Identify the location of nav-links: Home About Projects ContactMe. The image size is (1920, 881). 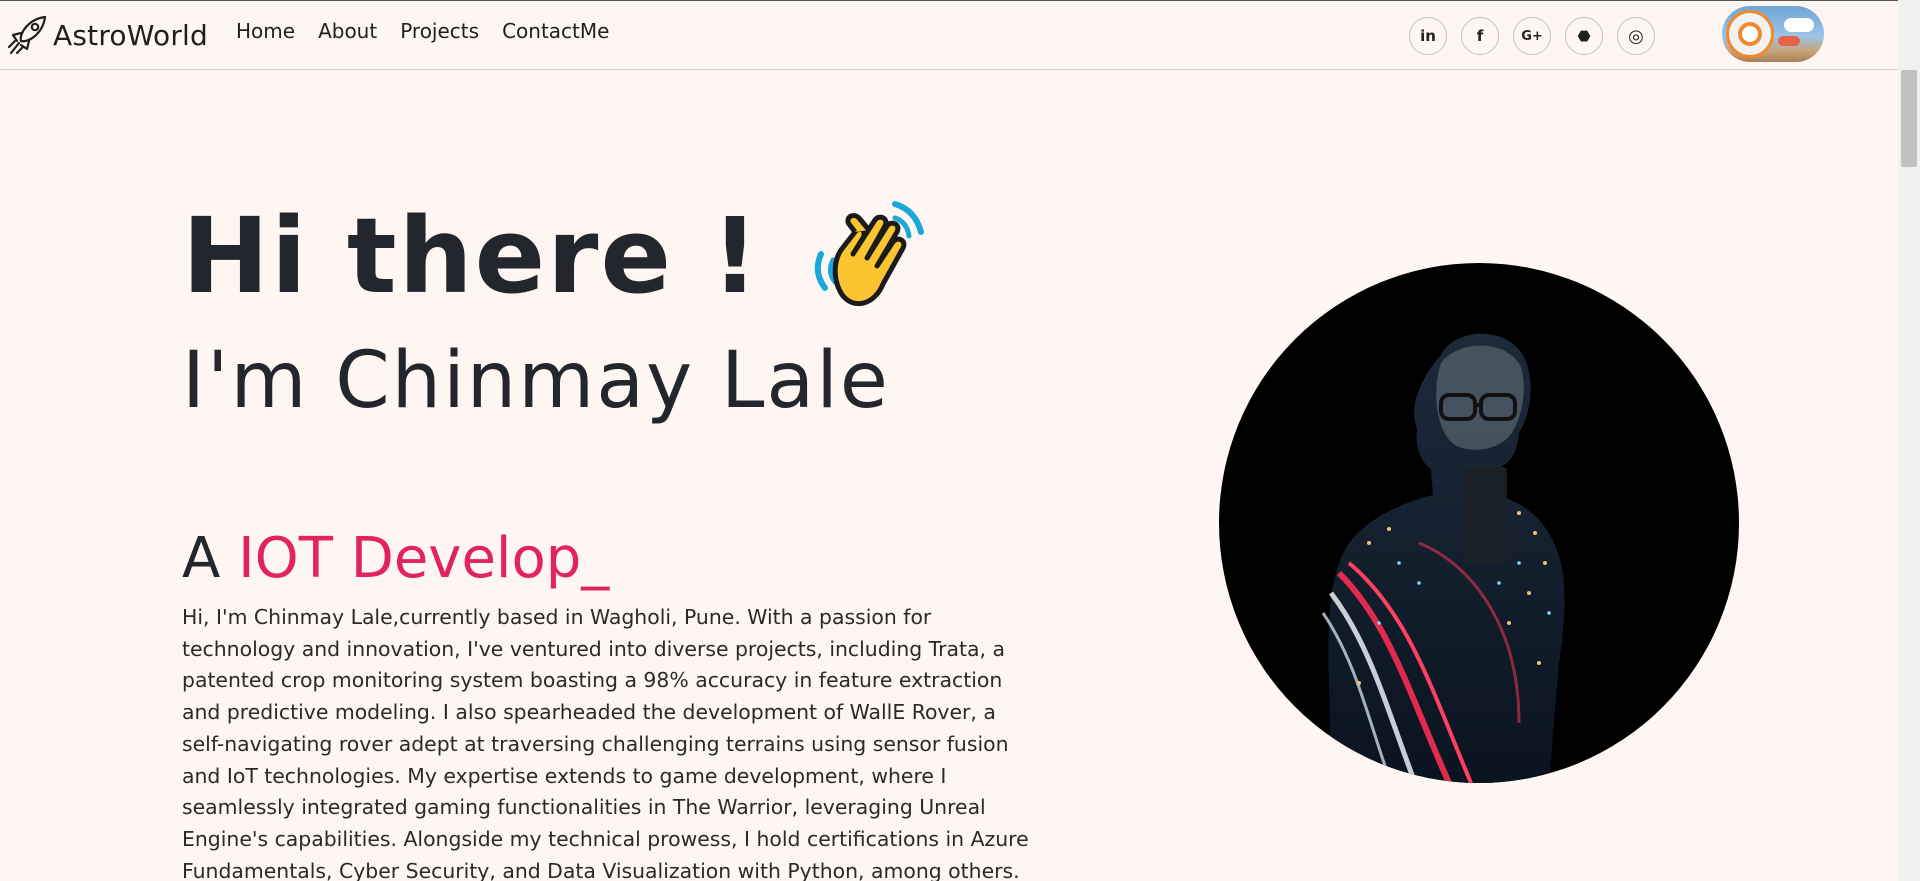
(434, 31).